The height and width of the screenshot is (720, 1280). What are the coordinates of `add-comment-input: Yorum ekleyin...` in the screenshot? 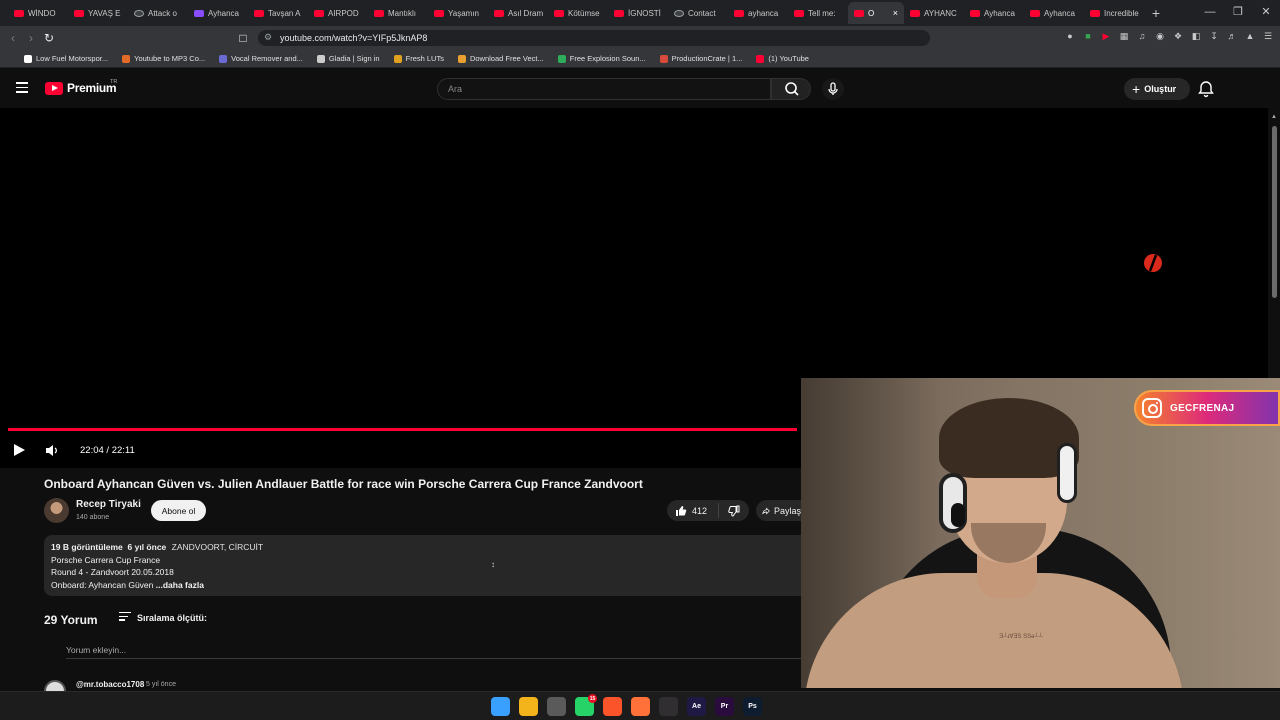 It's located at (96, 650).